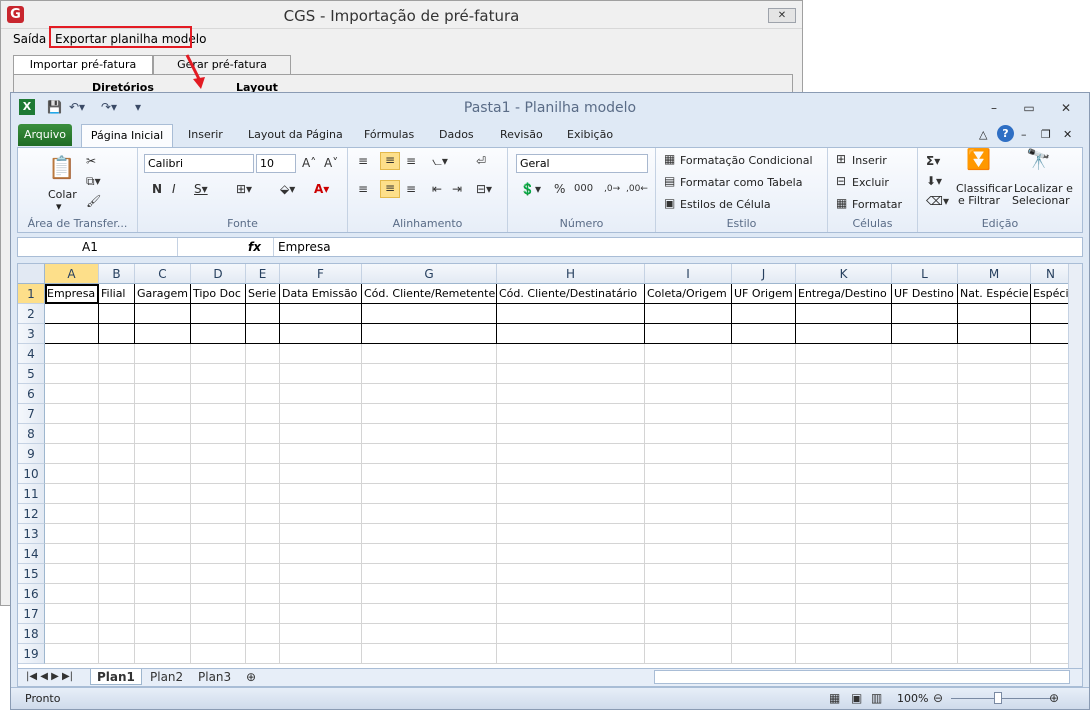 This screenshot has width=1092, height=716. I want to click on cell-b18, so click(117, 634).